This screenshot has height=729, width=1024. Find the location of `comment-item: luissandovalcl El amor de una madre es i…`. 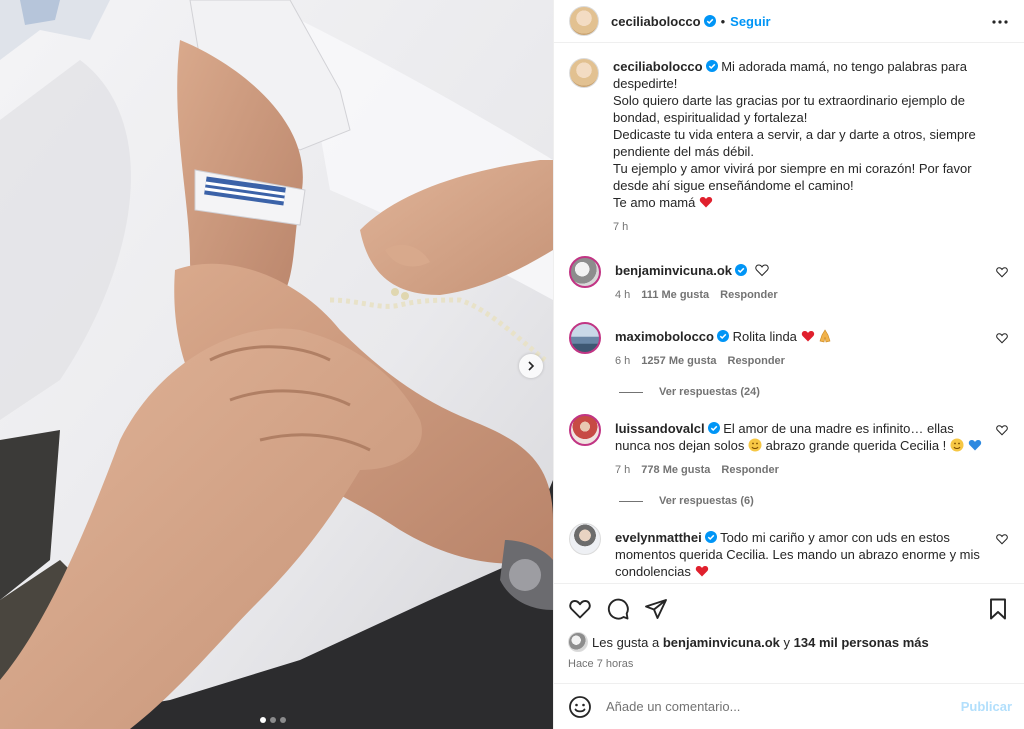

comment-item: luissandovalcl El amor de una madre es i… is located at coordinates (788, 446).